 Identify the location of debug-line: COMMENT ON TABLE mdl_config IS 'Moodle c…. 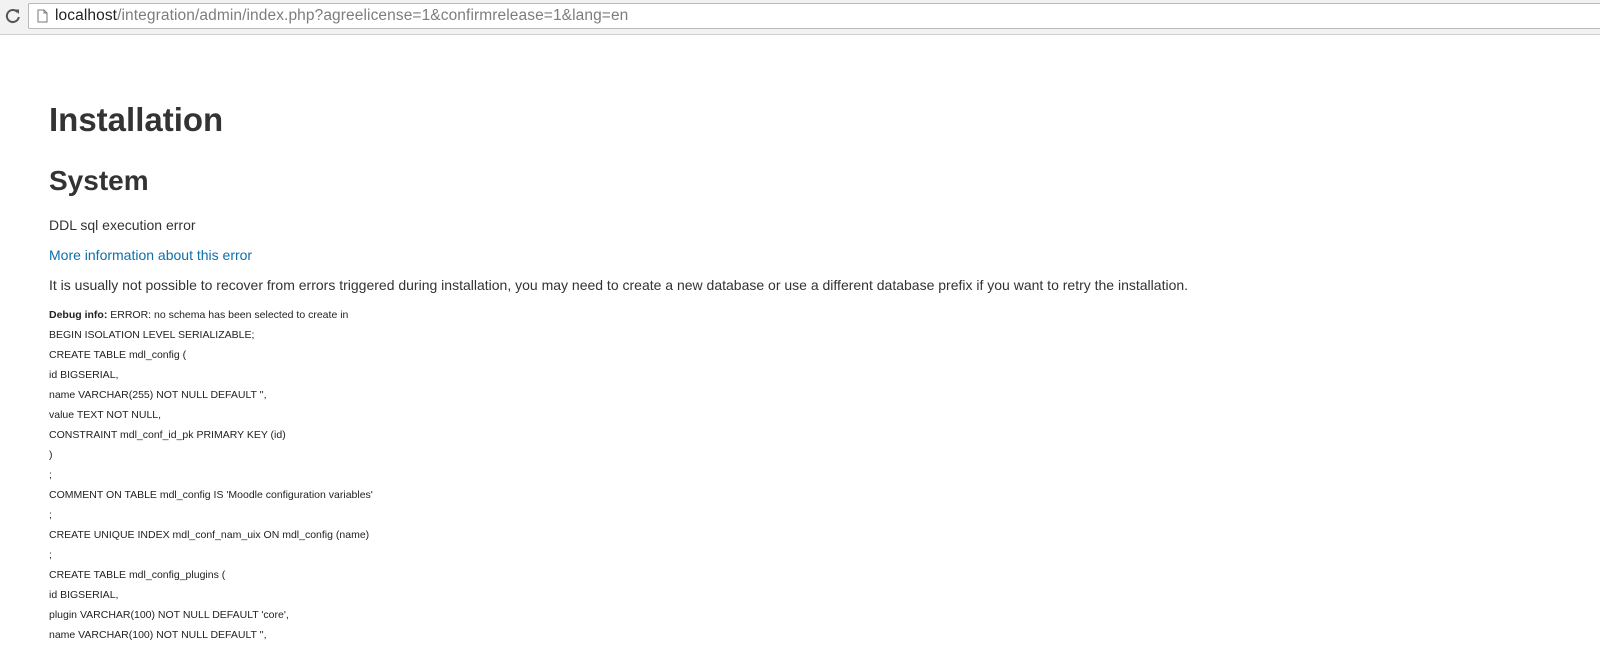
(211, 495).